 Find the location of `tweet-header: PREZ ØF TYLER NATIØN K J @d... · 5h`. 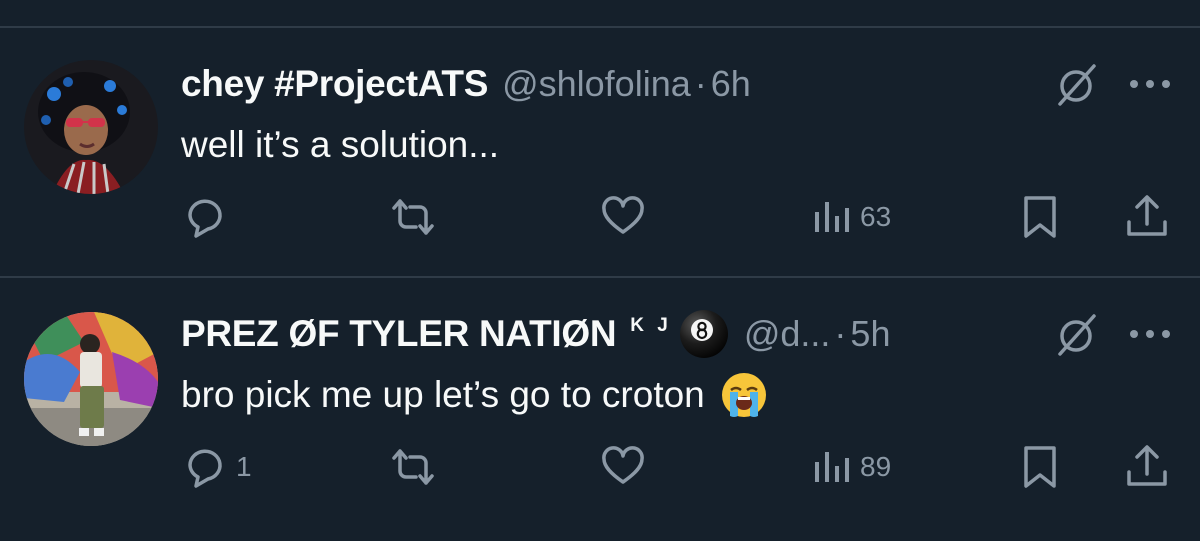

tweet-header: PREZ ØF TYLER NATIØN K J @d... · 5h is located at coordinates (535, 334).